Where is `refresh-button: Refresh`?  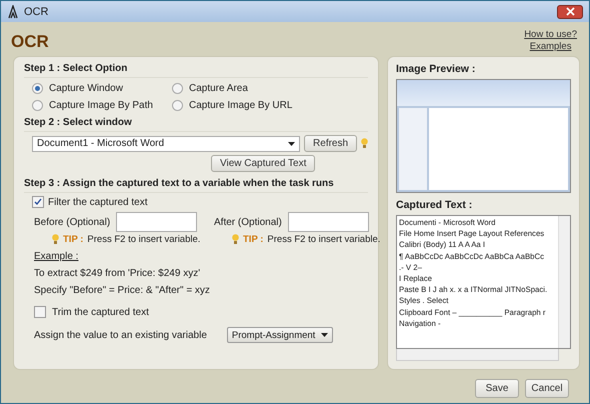 refresh-button: Refresh is located at coordinates (331, 143).